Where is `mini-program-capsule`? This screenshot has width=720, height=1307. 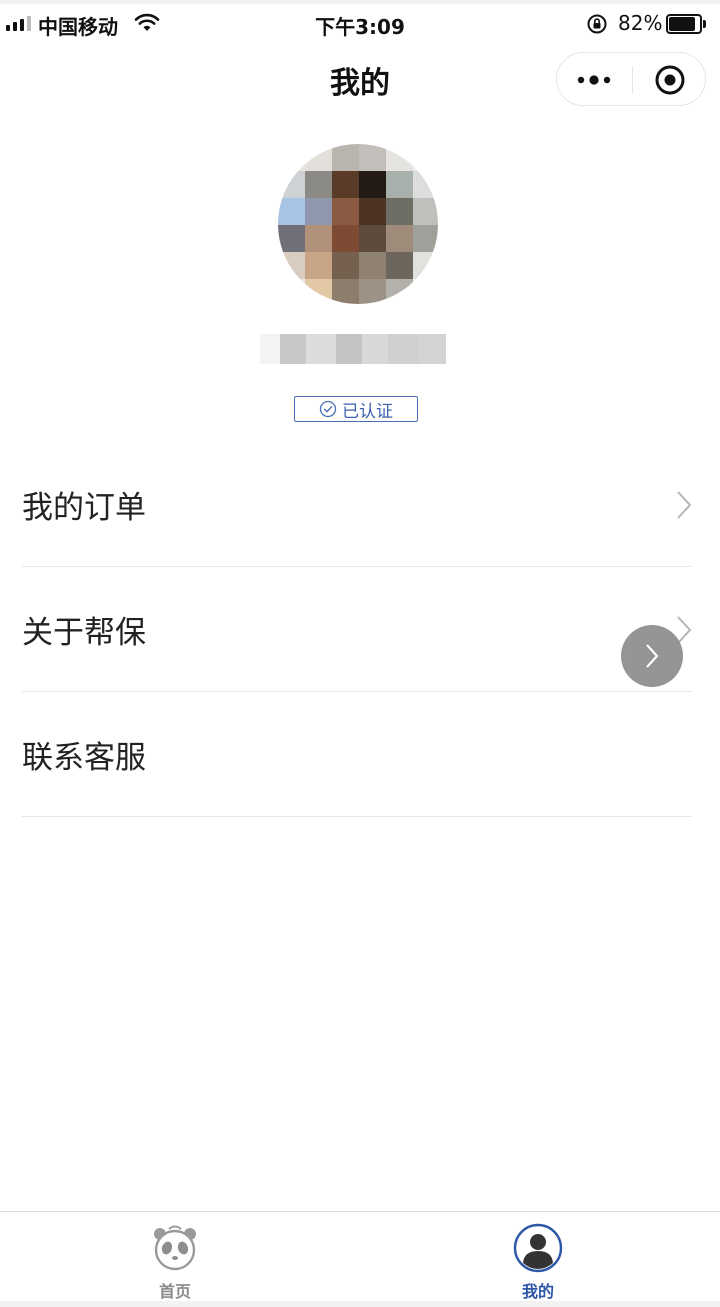
mini-program-capsule is located at coordinates (631, 79).